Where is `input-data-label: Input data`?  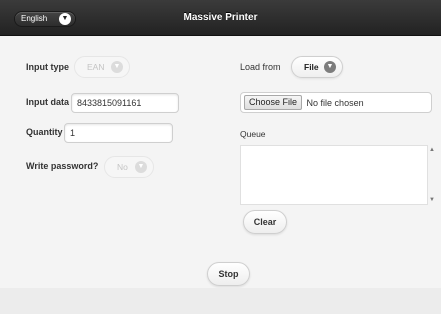 input-data-label: Input data is located at coordinates (47, 102).